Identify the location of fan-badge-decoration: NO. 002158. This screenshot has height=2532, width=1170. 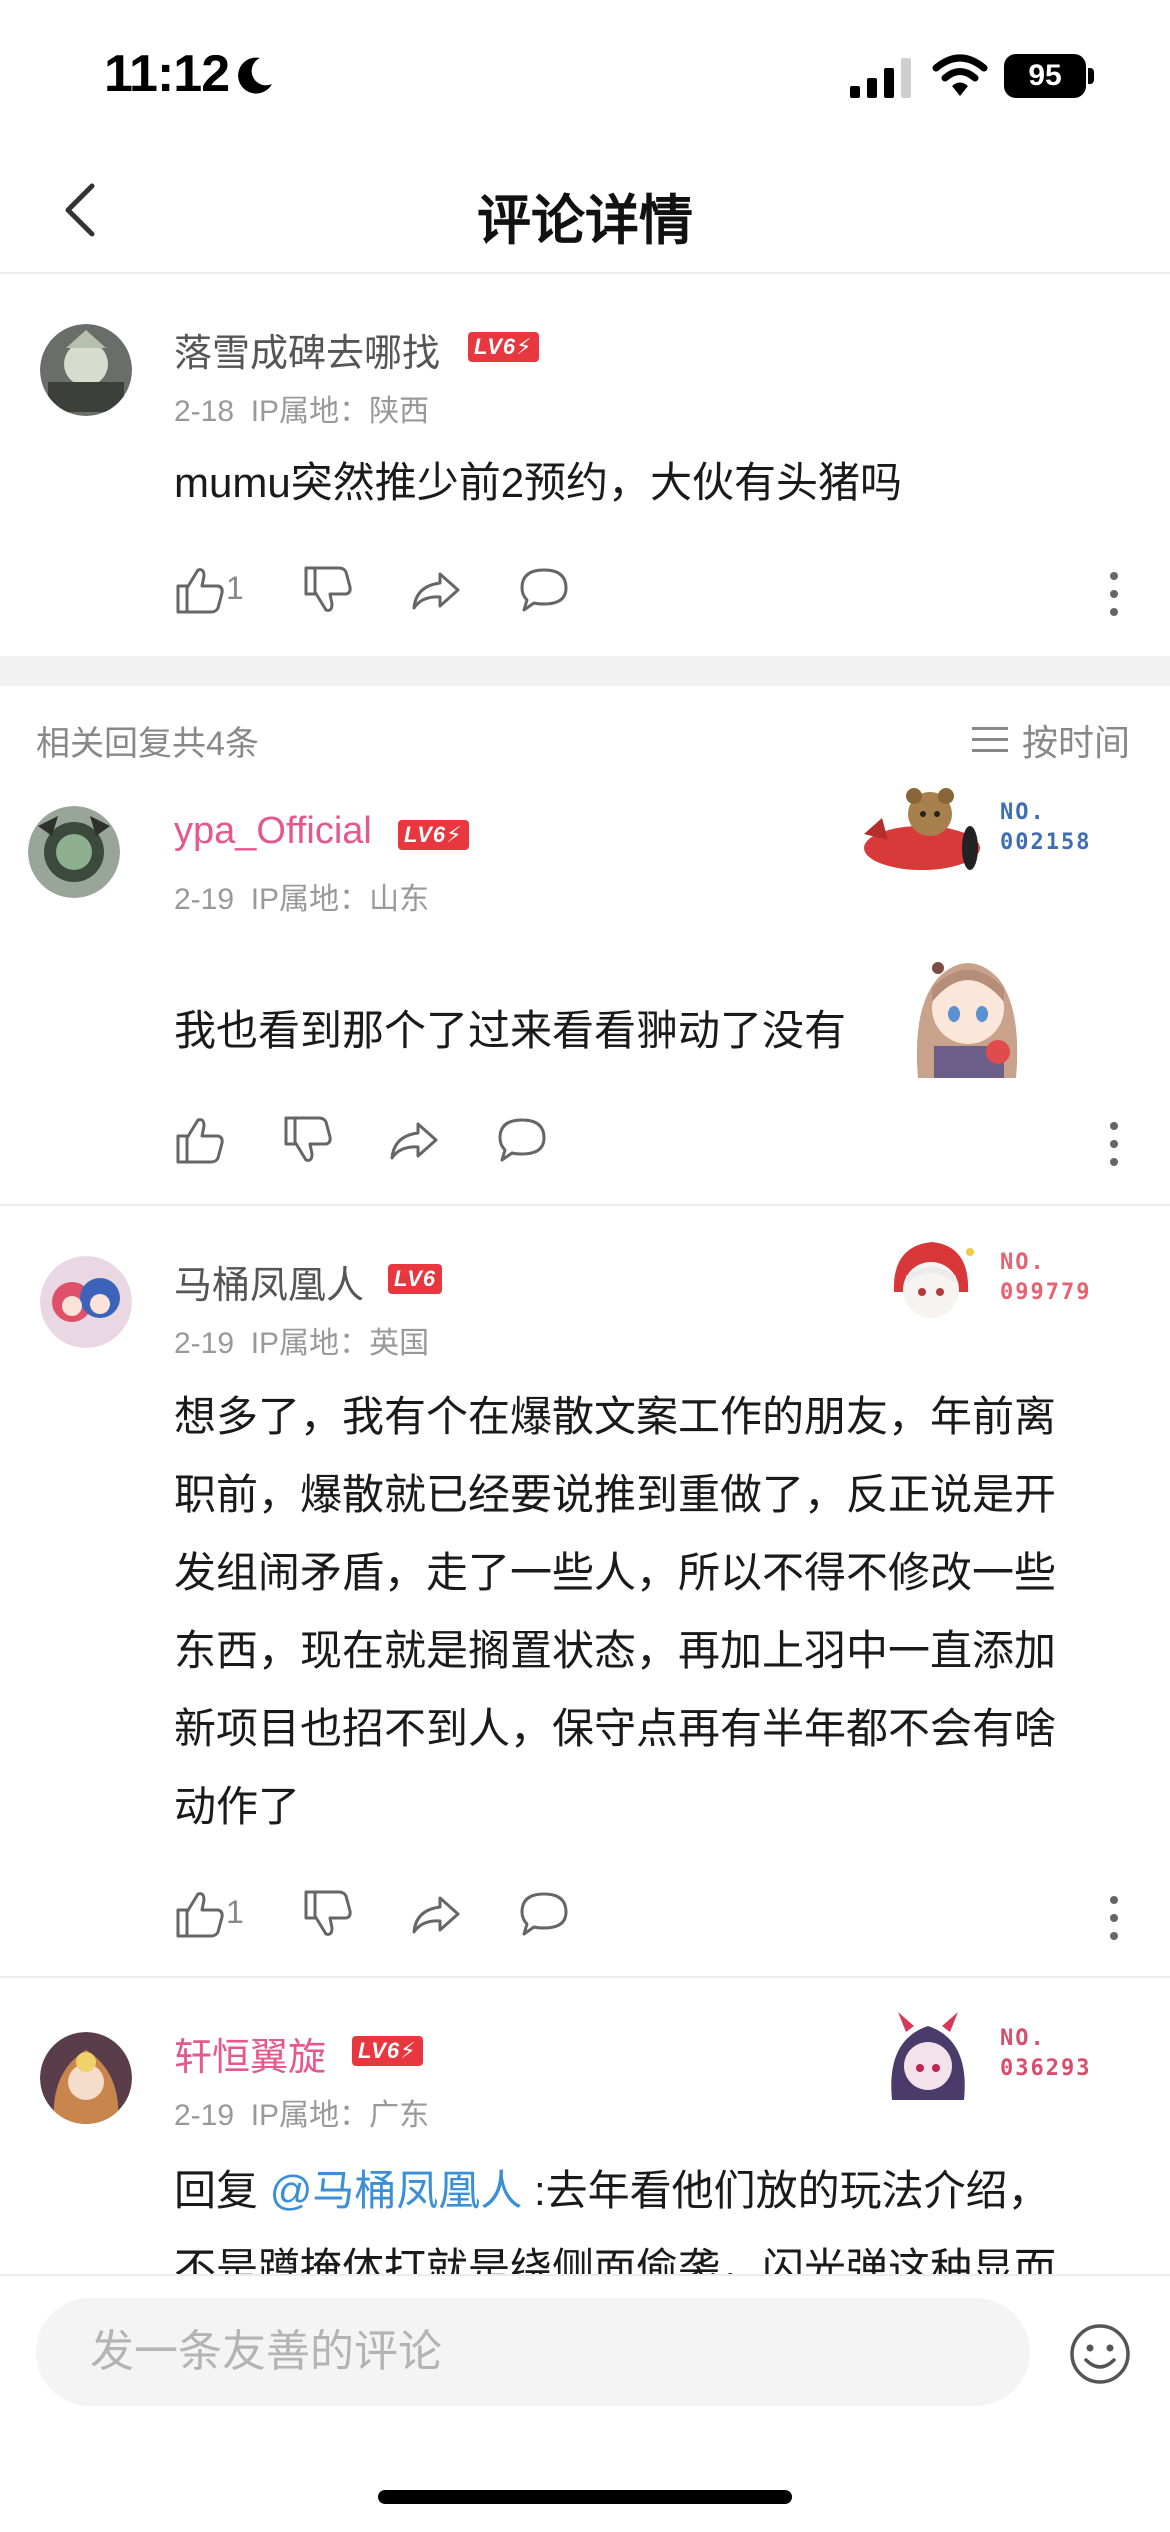
(975, 833).